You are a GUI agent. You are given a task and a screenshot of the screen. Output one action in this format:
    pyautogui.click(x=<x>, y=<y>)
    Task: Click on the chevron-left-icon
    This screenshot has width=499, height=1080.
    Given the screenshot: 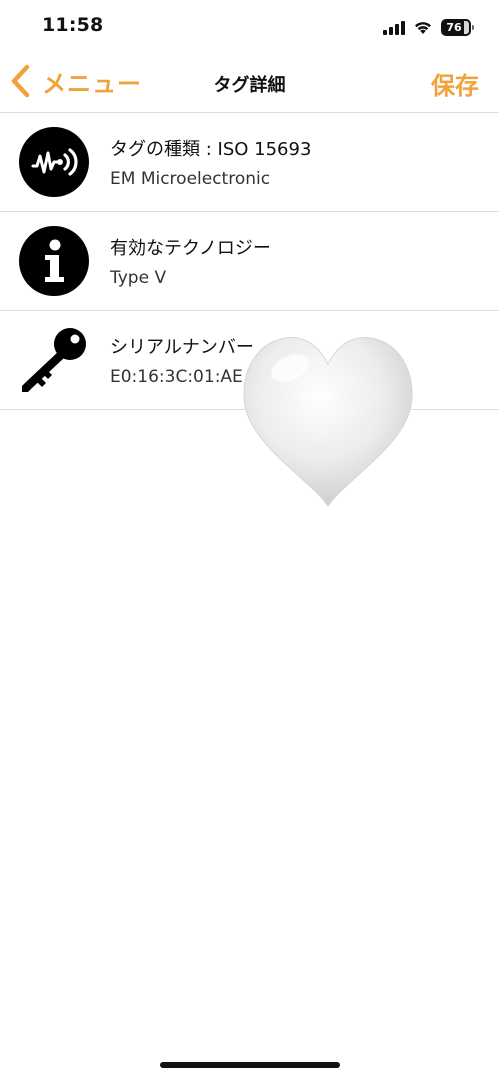 What is the action you would take?
    pyautogui.click(x=20, y=81)
    